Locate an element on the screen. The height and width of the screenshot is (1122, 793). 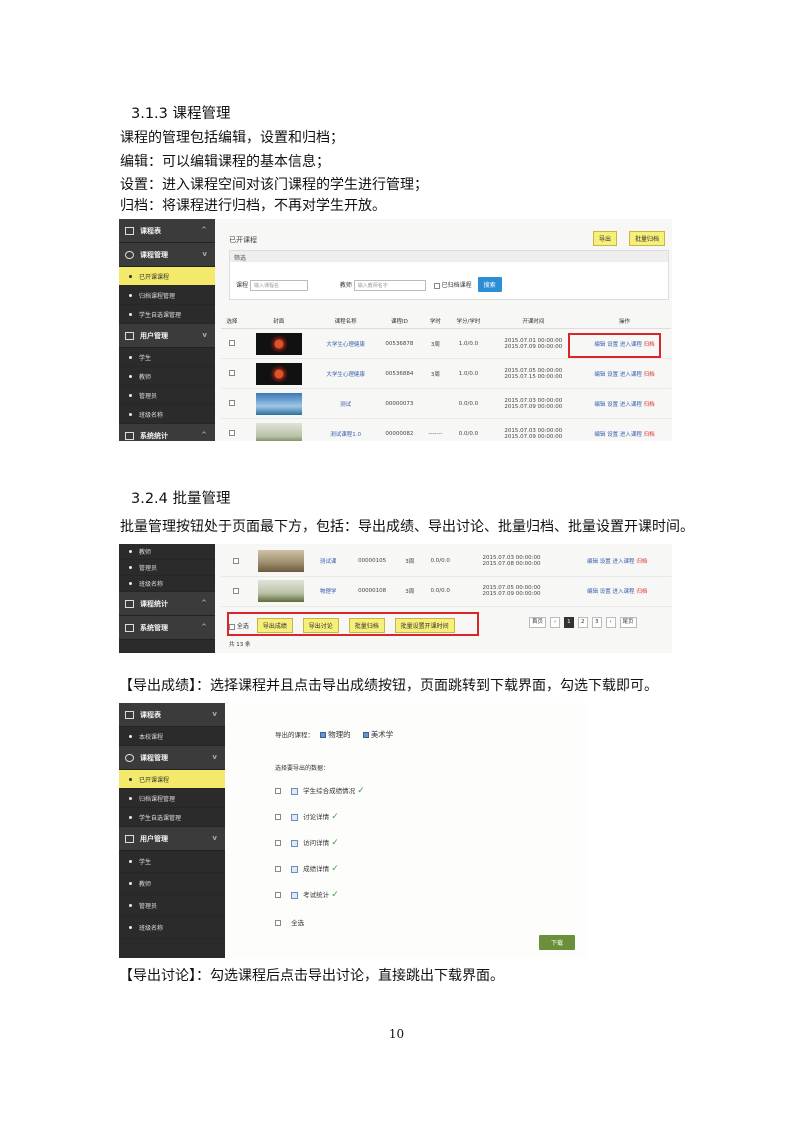
sidebar-group-course-statistics: 课程统计 ^ is located at coordinates (167, 604).